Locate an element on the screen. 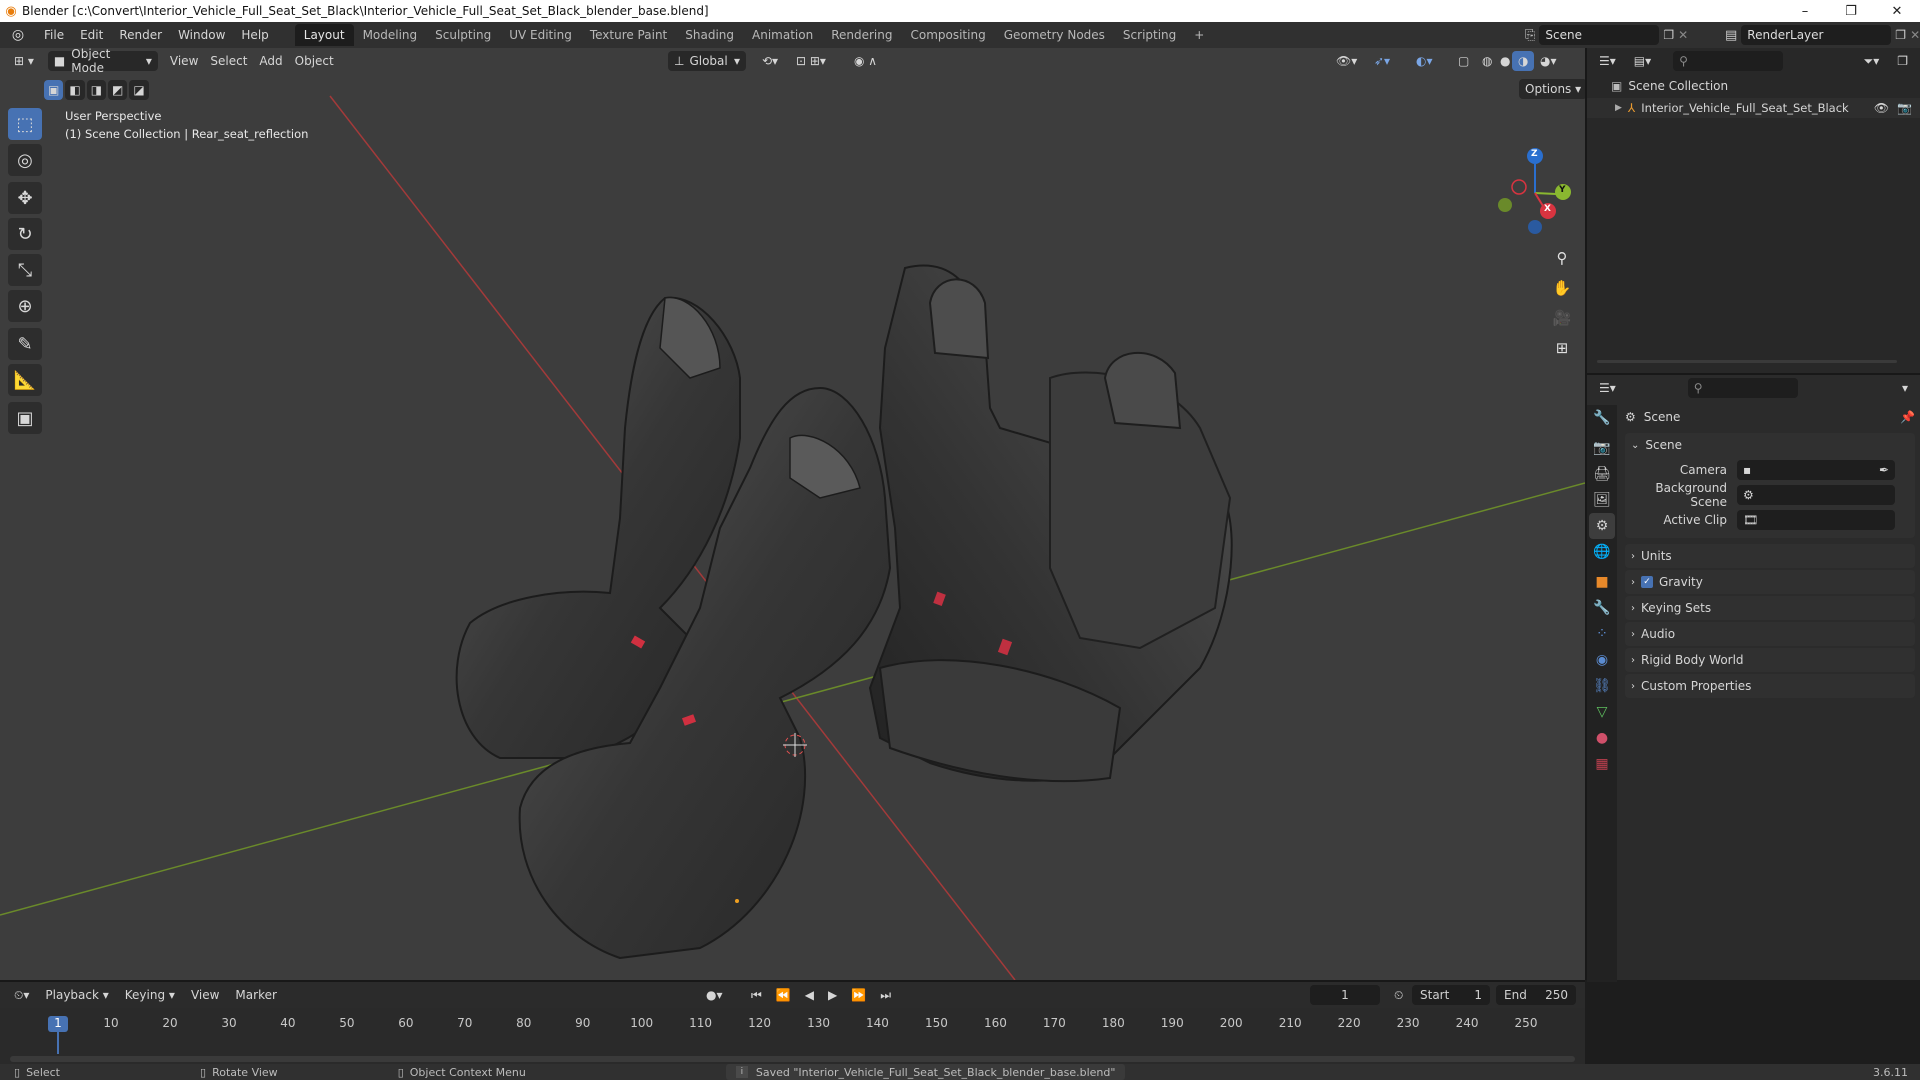 The height and width of the screenshot is (1080, 1920). scene-name-field: Scene is located at coordinates (1599, 35).